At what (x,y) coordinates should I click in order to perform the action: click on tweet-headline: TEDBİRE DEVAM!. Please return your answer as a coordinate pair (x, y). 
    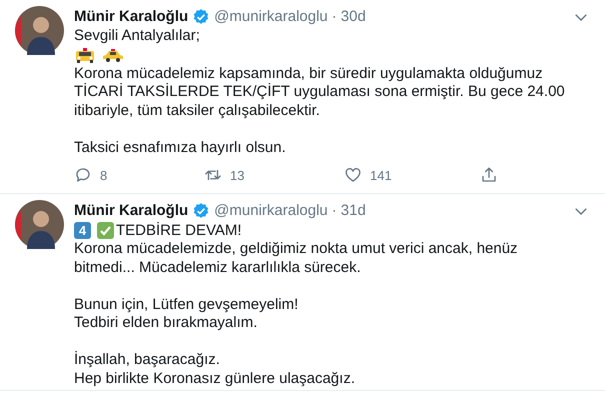
    Looking at the image, I should click on (179, 230).